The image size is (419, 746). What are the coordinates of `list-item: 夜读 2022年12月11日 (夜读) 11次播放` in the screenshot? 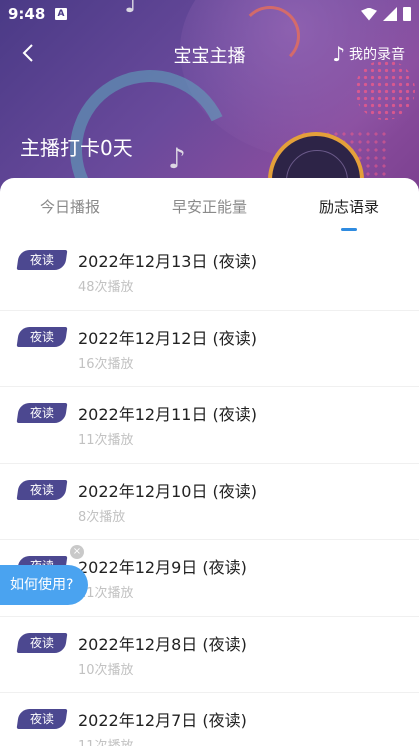 It's located at (209, 425).